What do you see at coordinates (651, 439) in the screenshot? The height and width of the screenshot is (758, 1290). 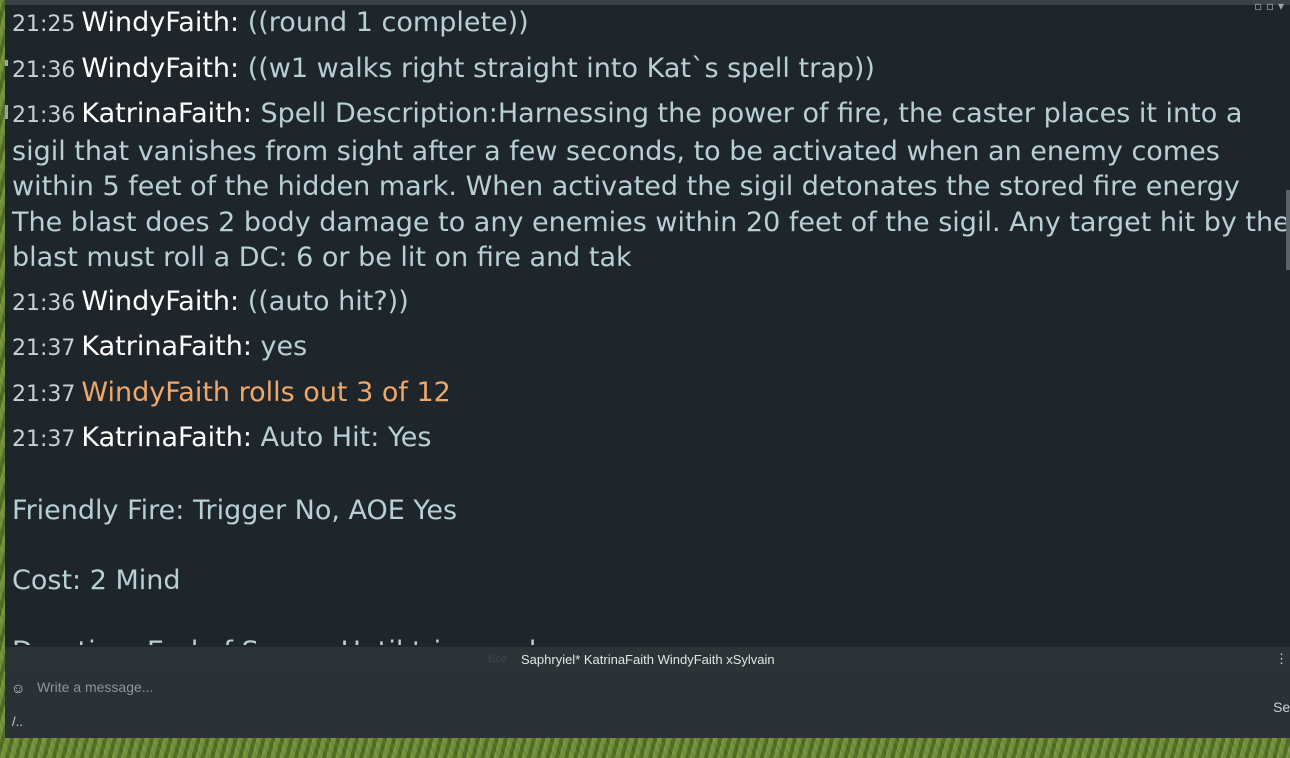 I see `chat-message: 21:37 KatrinaFaith: Auto Hit: Yes` at bounding box center [651, 439].